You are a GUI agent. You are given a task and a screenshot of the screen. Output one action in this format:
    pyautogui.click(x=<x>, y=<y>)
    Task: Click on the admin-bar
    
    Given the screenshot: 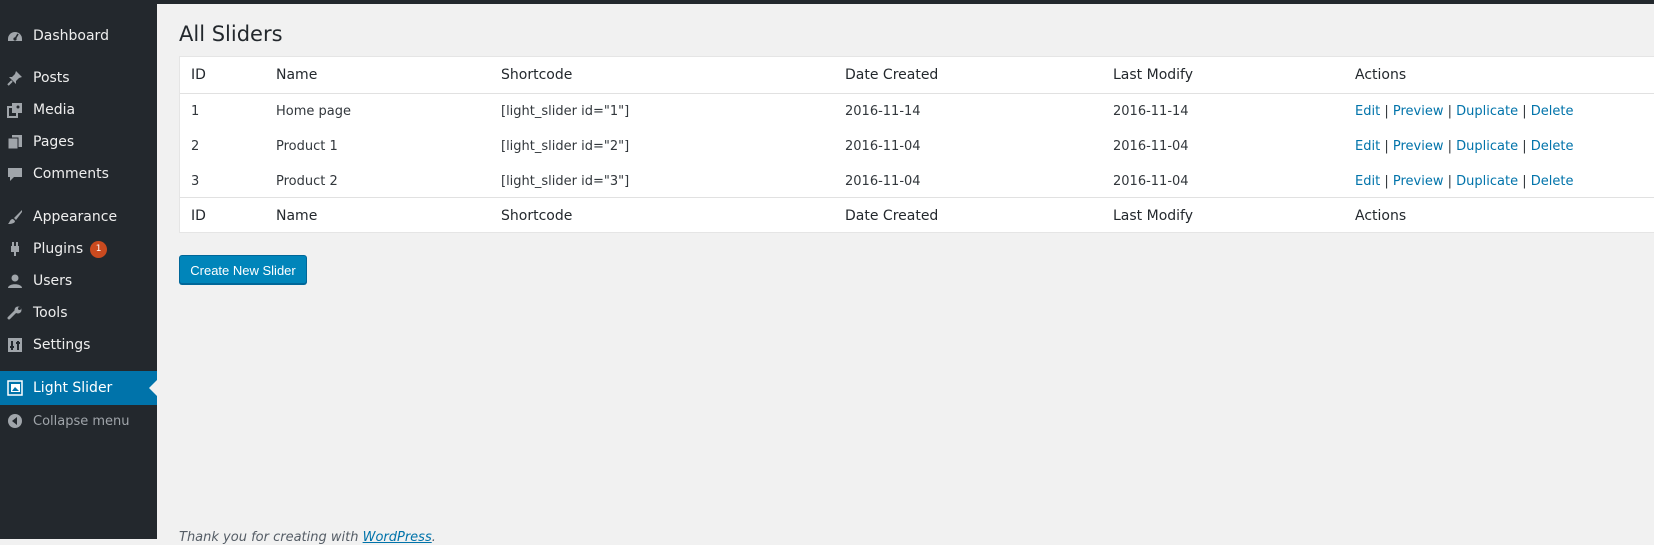 What is the action you would take?
    pyautogui.click(x=827, y=2)
    